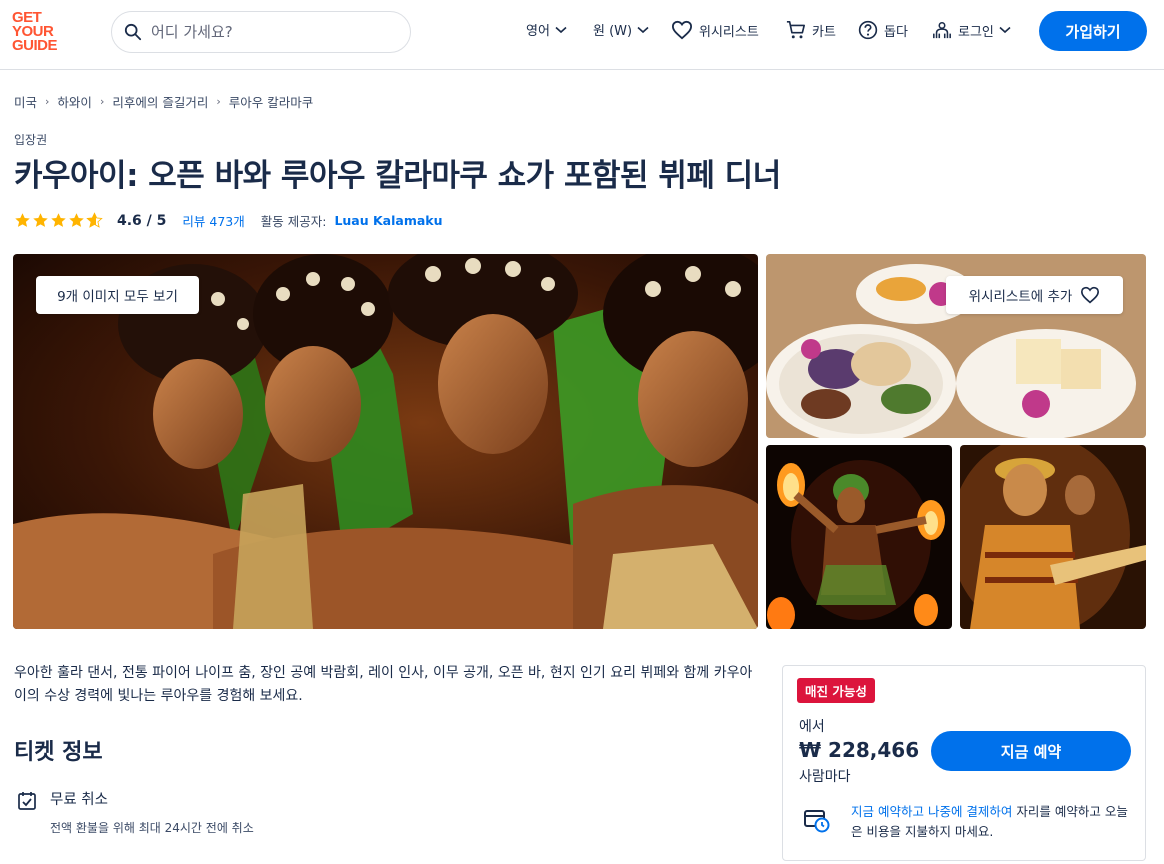 The height and width of the screenshot is (864, 1164). Describe the element at coordinates (942, 30) in the screenshot. I see `user-group-icon` at that location.